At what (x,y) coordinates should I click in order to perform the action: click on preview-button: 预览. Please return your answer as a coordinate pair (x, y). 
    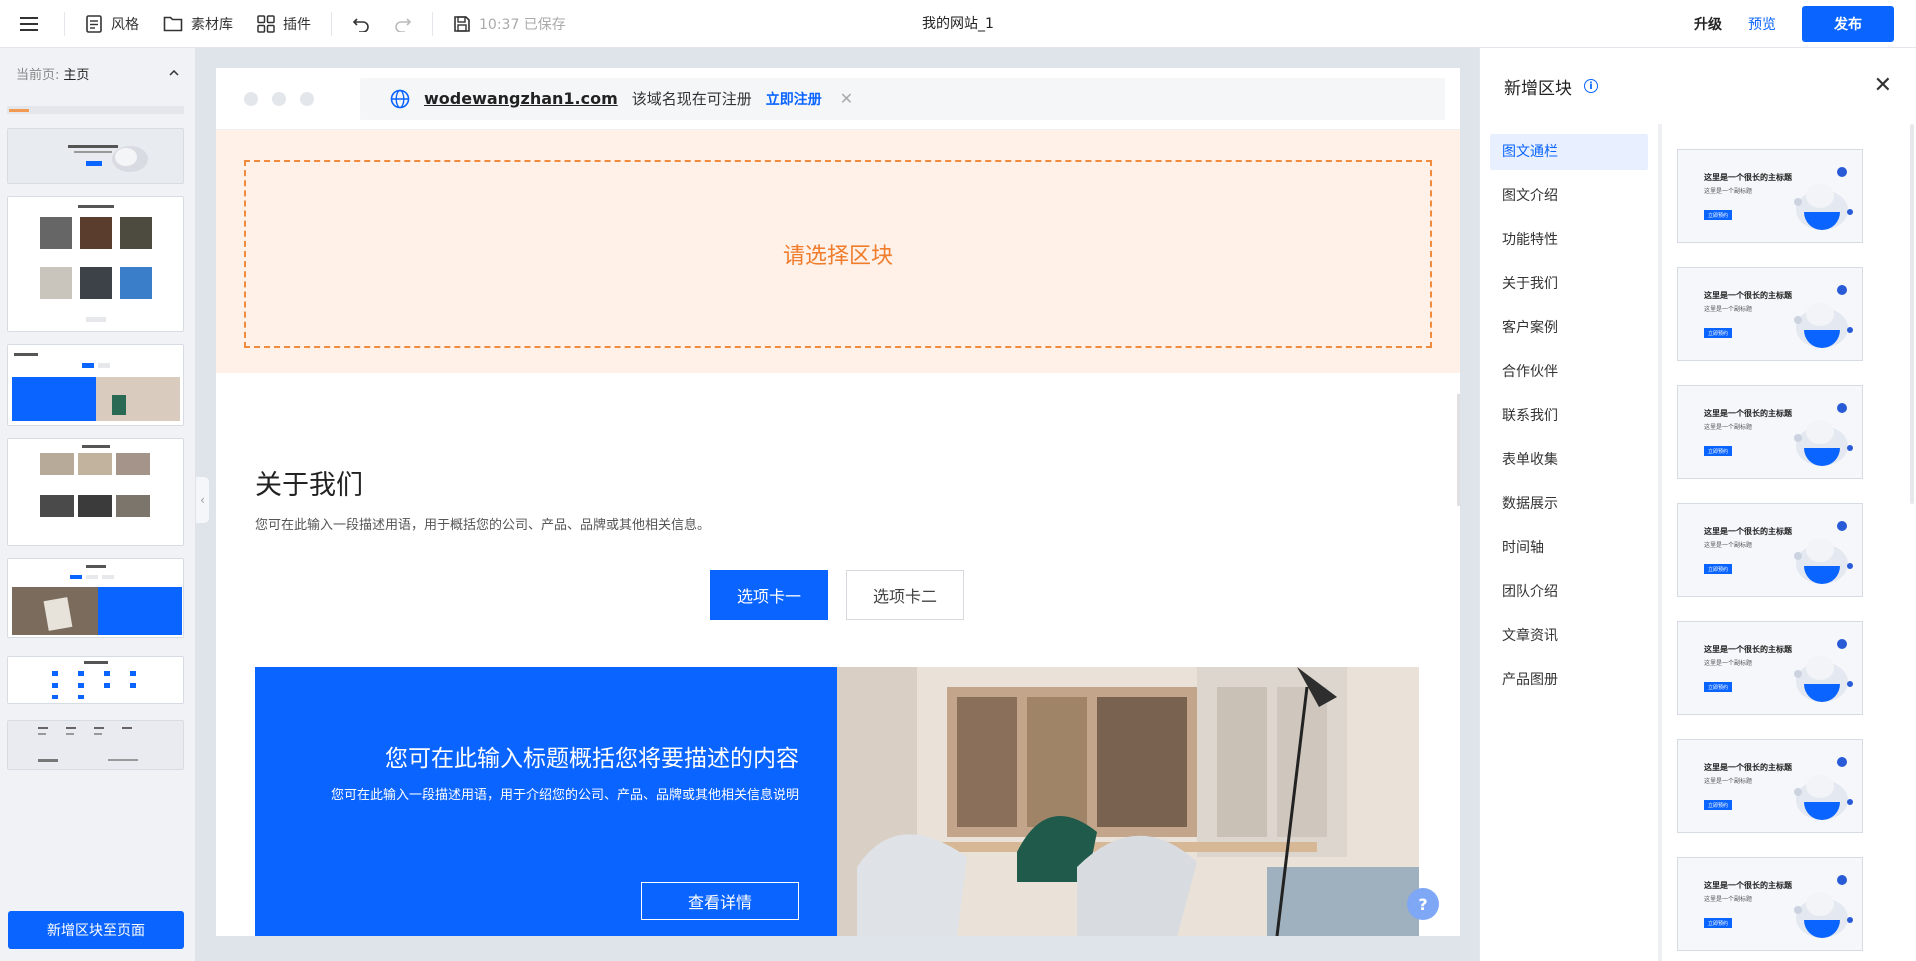
    Looking at the image, I should click on (1762, 24).